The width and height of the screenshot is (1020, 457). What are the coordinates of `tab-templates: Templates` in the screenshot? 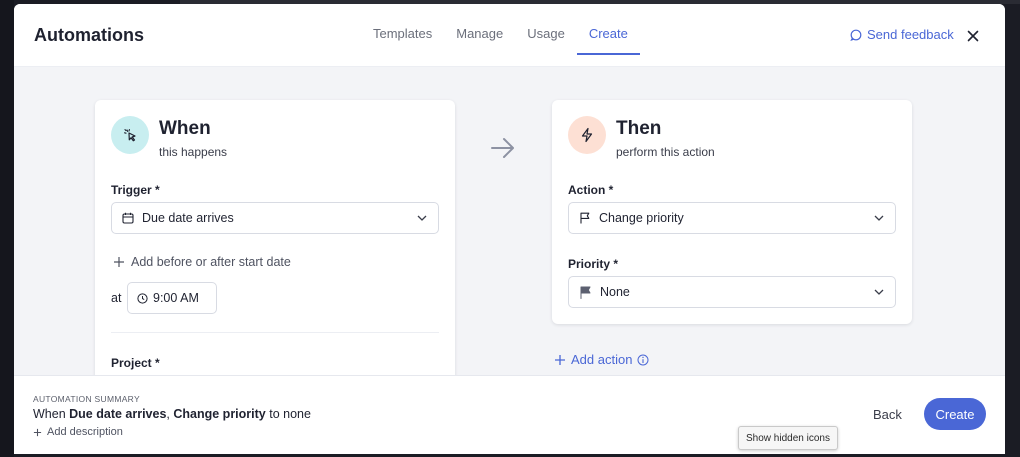 It's located at (402, 35).